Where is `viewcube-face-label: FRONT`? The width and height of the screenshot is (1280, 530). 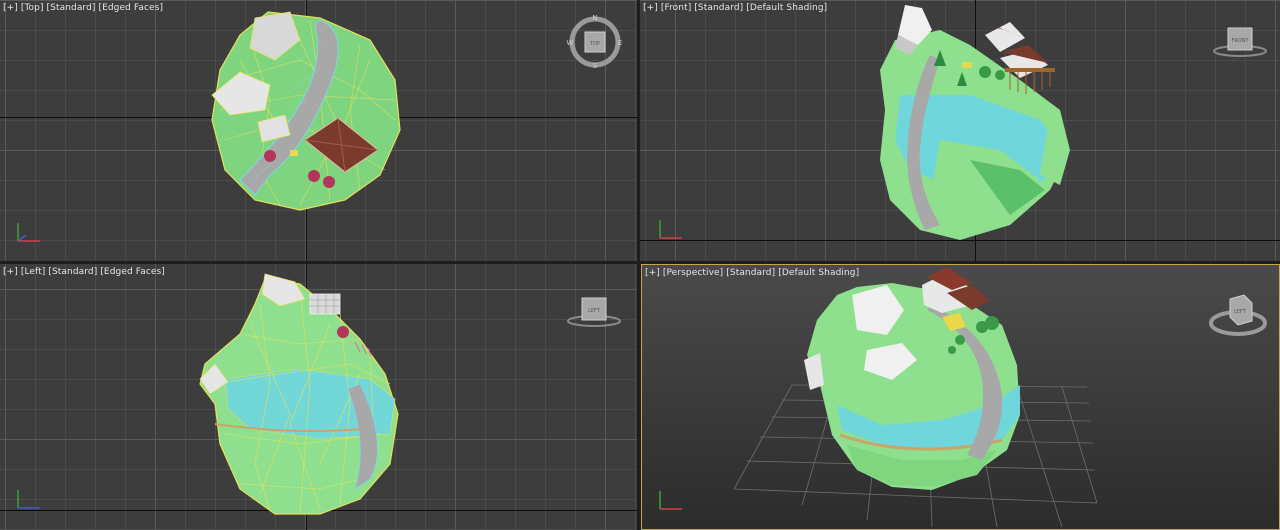
viewcube-face-label: FRONT is located at coordinates (1240, 41).